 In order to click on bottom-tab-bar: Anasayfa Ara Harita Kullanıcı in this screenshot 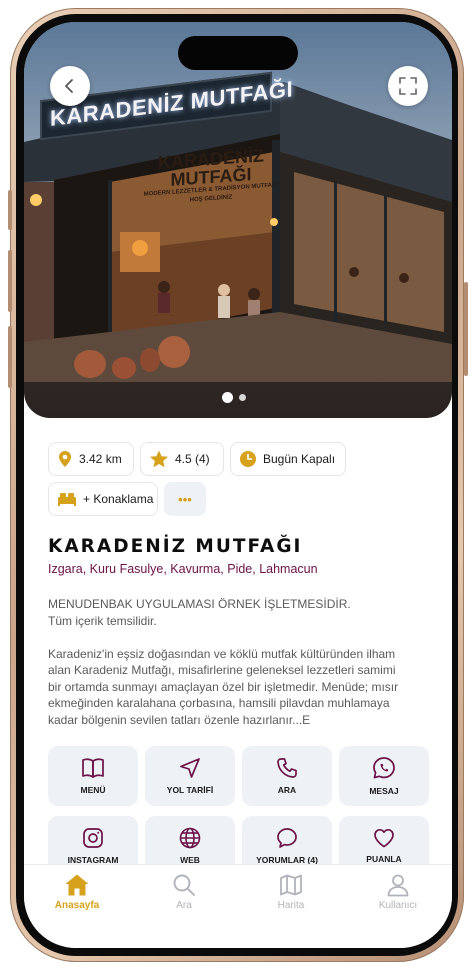, I will do `click(238, 906)`.